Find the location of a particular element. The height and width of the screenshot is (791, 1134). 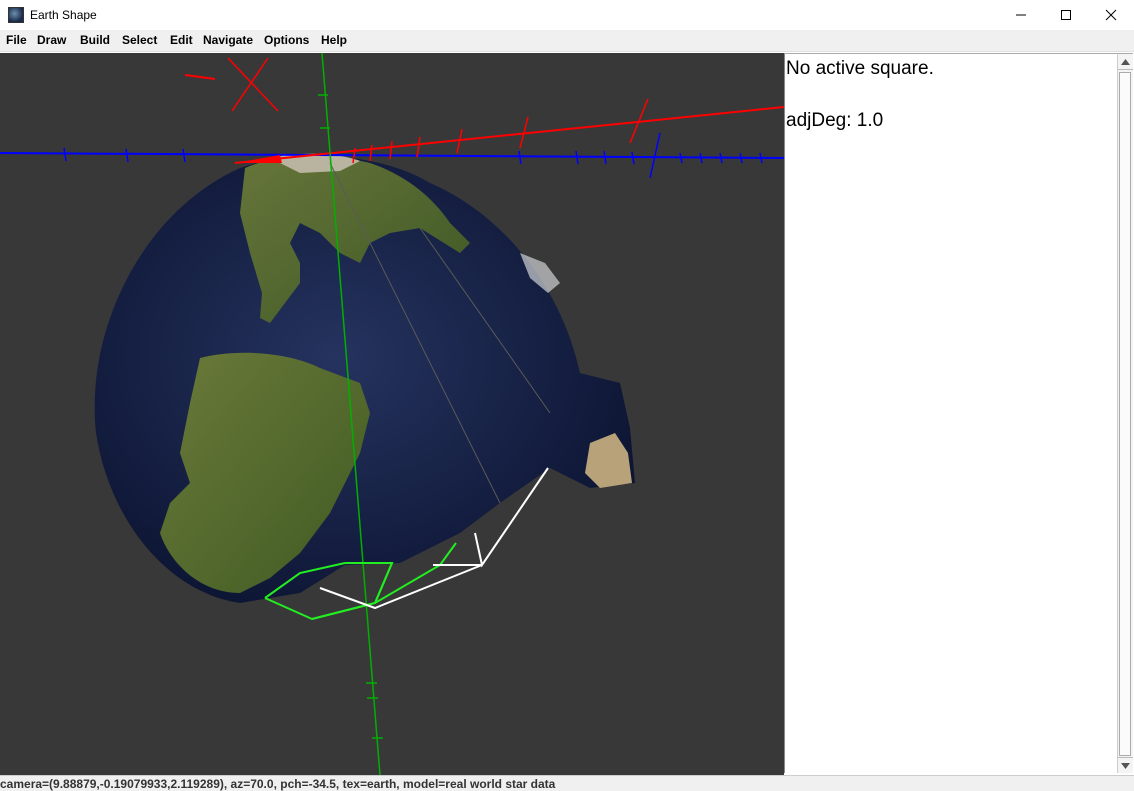

minimize-icon is located at coordinates (1021, 15).